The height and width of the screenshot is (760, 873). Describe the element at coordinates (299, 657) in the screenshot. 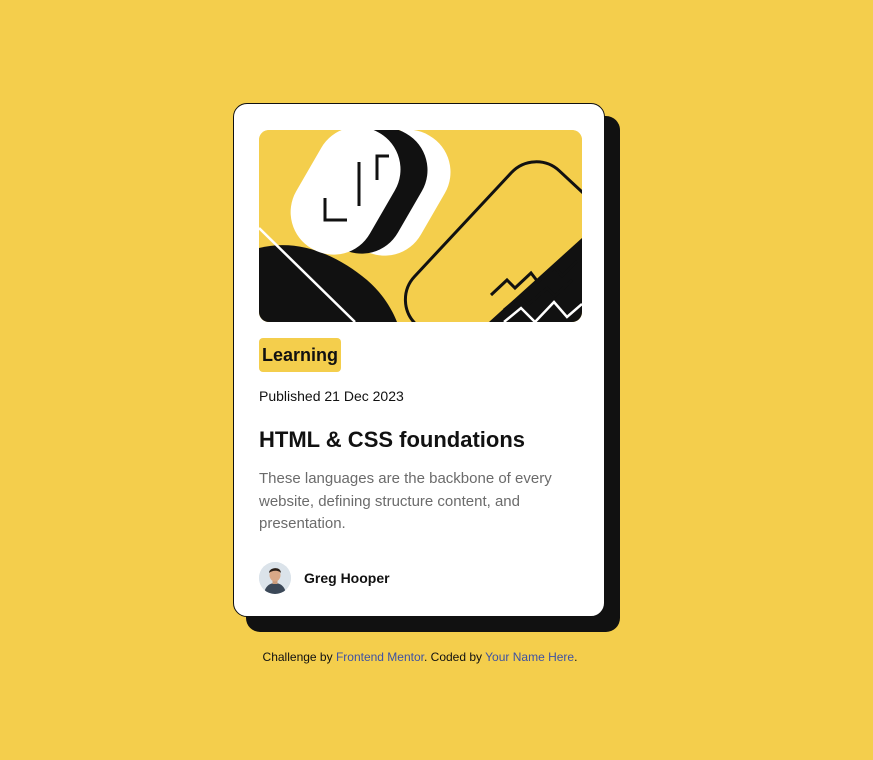

I see `attribution-prefix: Challenge by` at that location.